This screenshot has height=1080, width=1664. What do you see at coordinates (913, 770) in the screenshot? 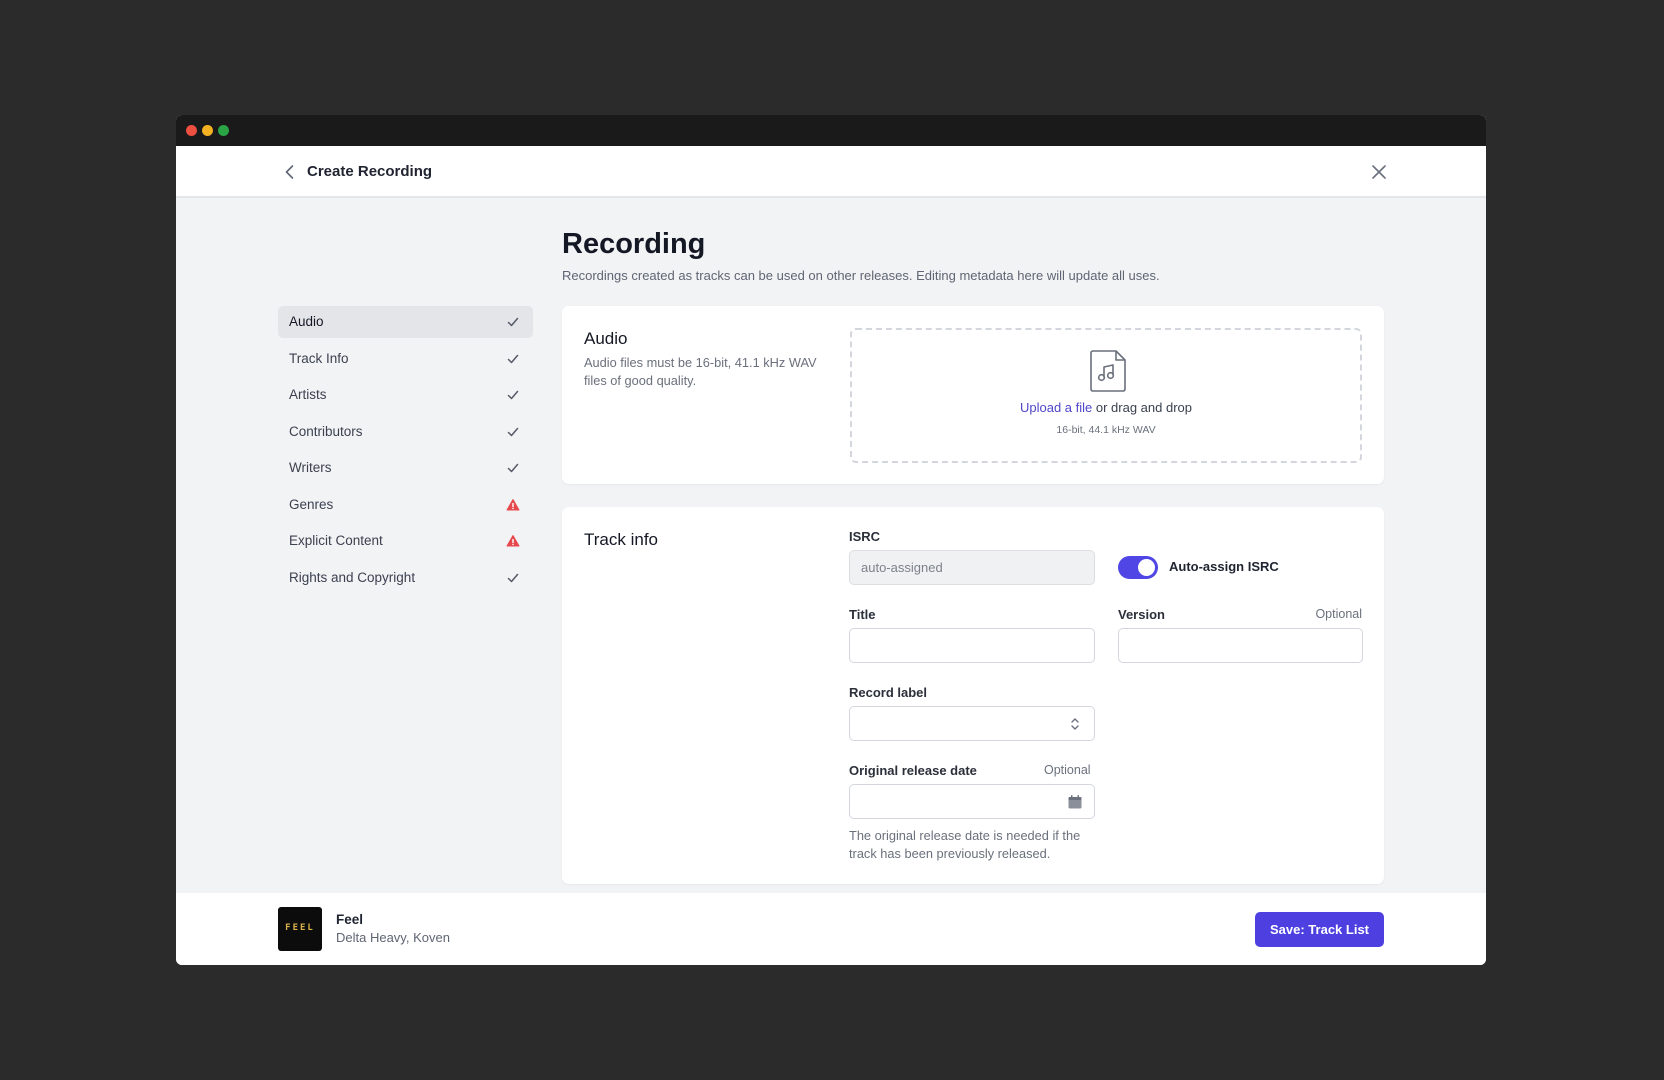
I see `release-date-label: Original release date` at bounding box center [913, 770].